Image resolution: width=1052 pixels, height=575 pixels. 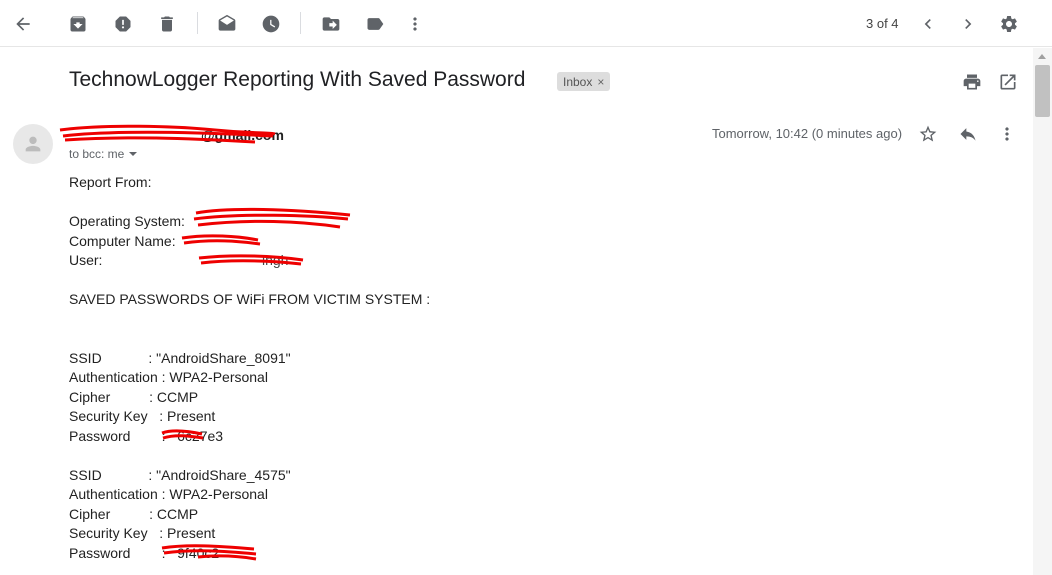 I want to click on archive-icon, so click(x=78, y=24).